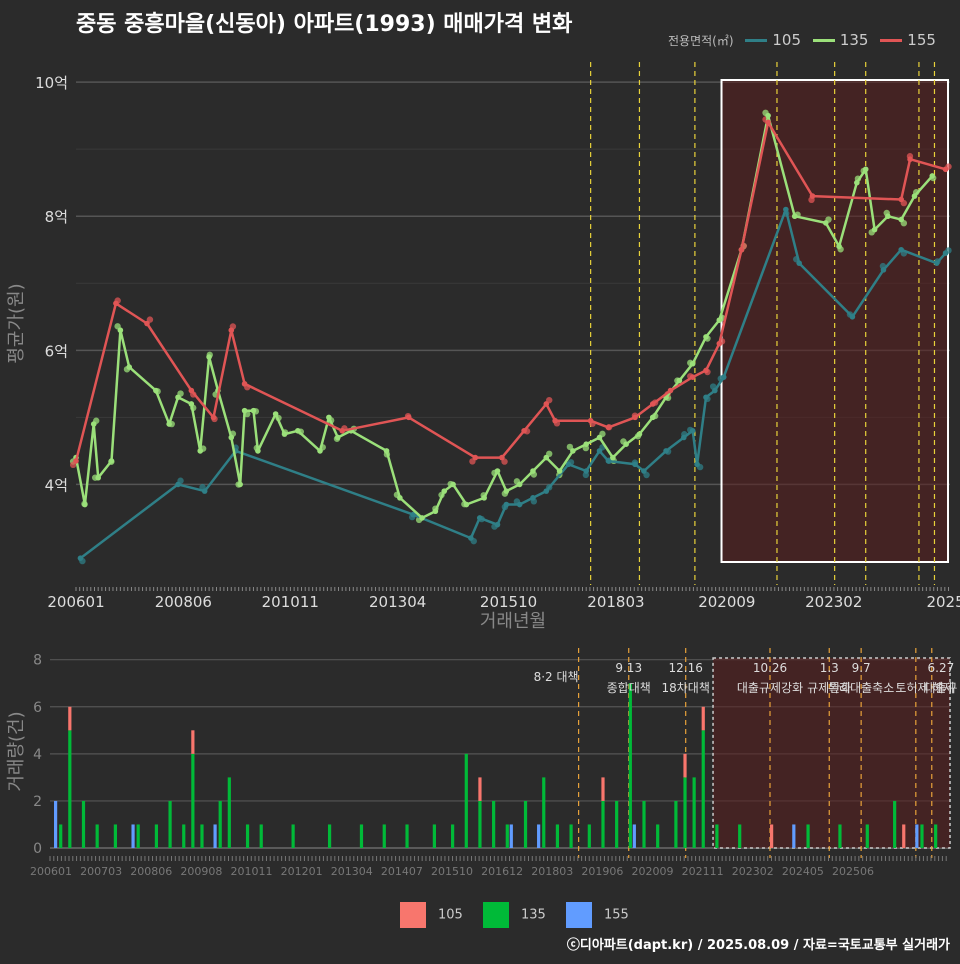 The width and height of the screenshot is (960, 964). Describe the element at coordinates (37, 661) in the screenshot. I see `y-tick-label: 8` at that location.